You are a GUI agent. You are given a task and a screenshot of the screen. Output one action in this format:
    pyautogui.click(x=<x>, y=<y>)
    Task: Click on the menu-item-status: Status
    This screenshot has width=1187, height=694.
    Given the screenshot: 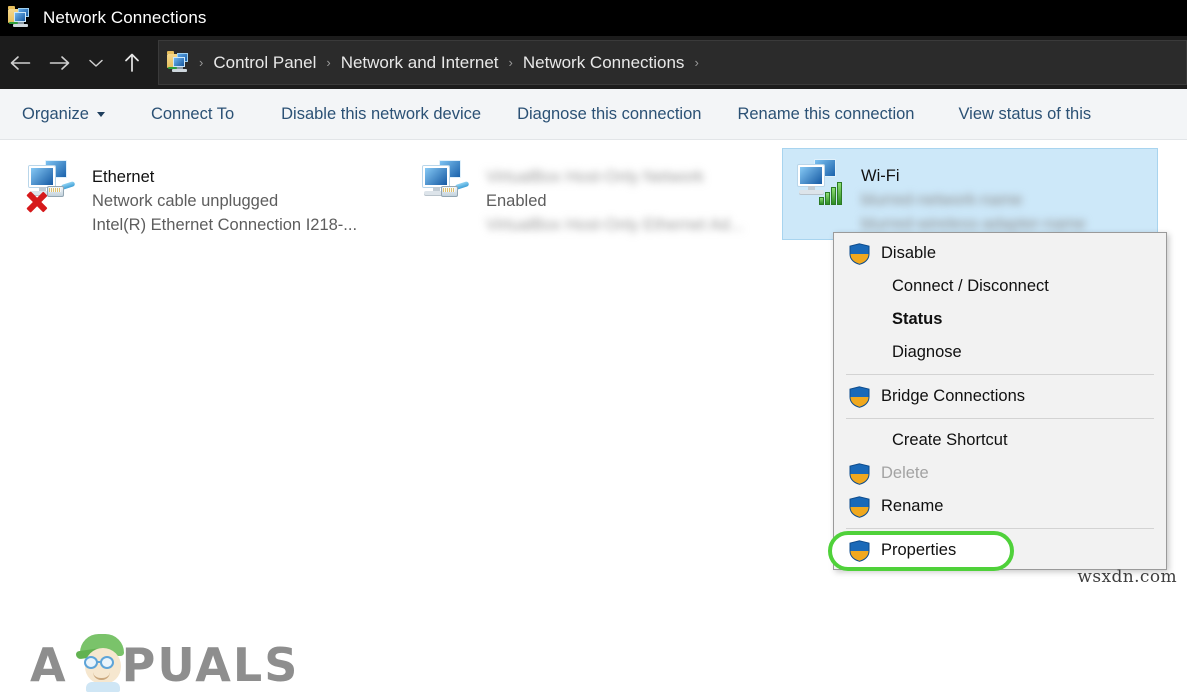 What is the action you would take?
    pyautogui.click(x=1000, y=319)
    